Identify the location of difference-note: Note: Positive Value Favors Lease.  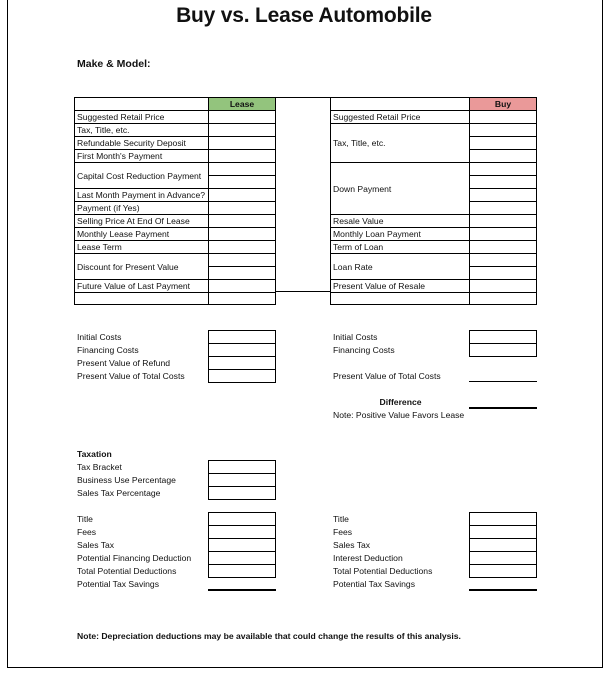
(399, 415).